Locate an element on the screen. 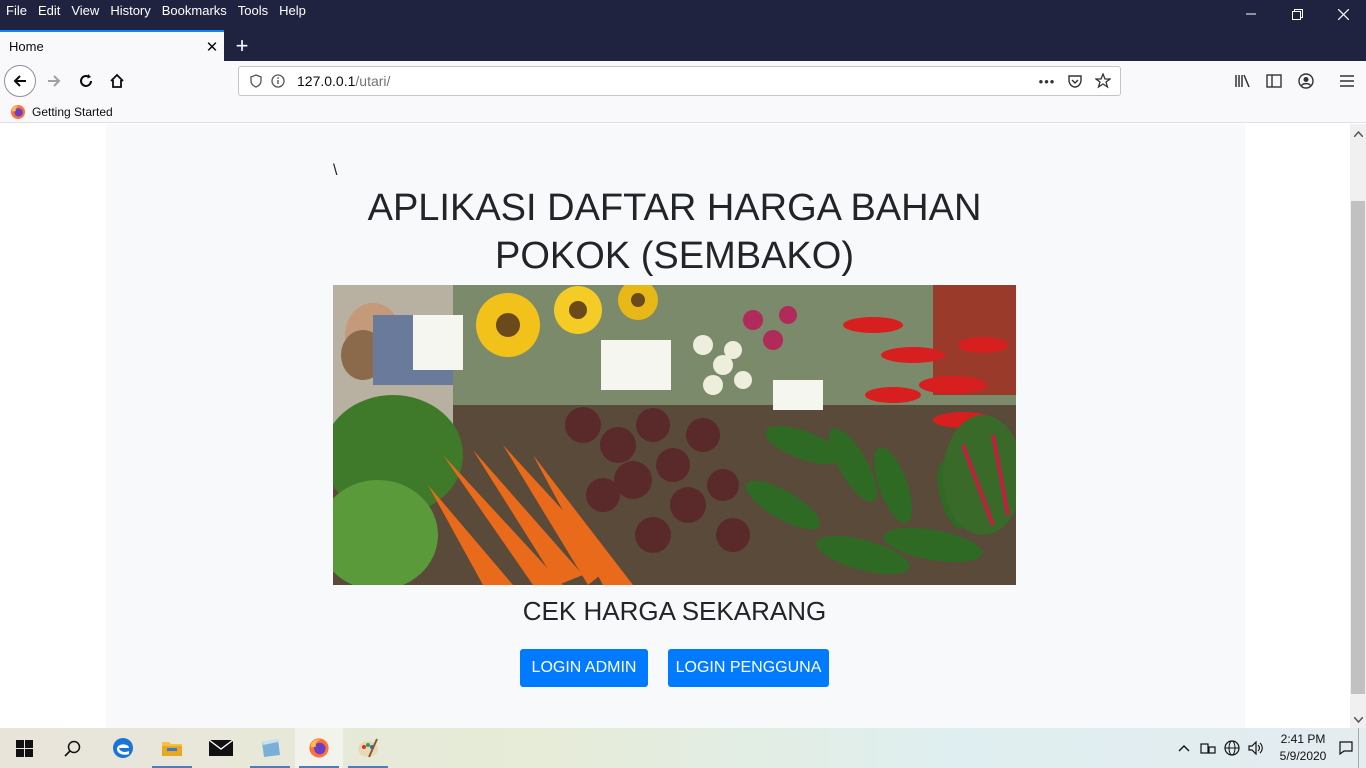  search-icon is located at coordinates (71, 748).